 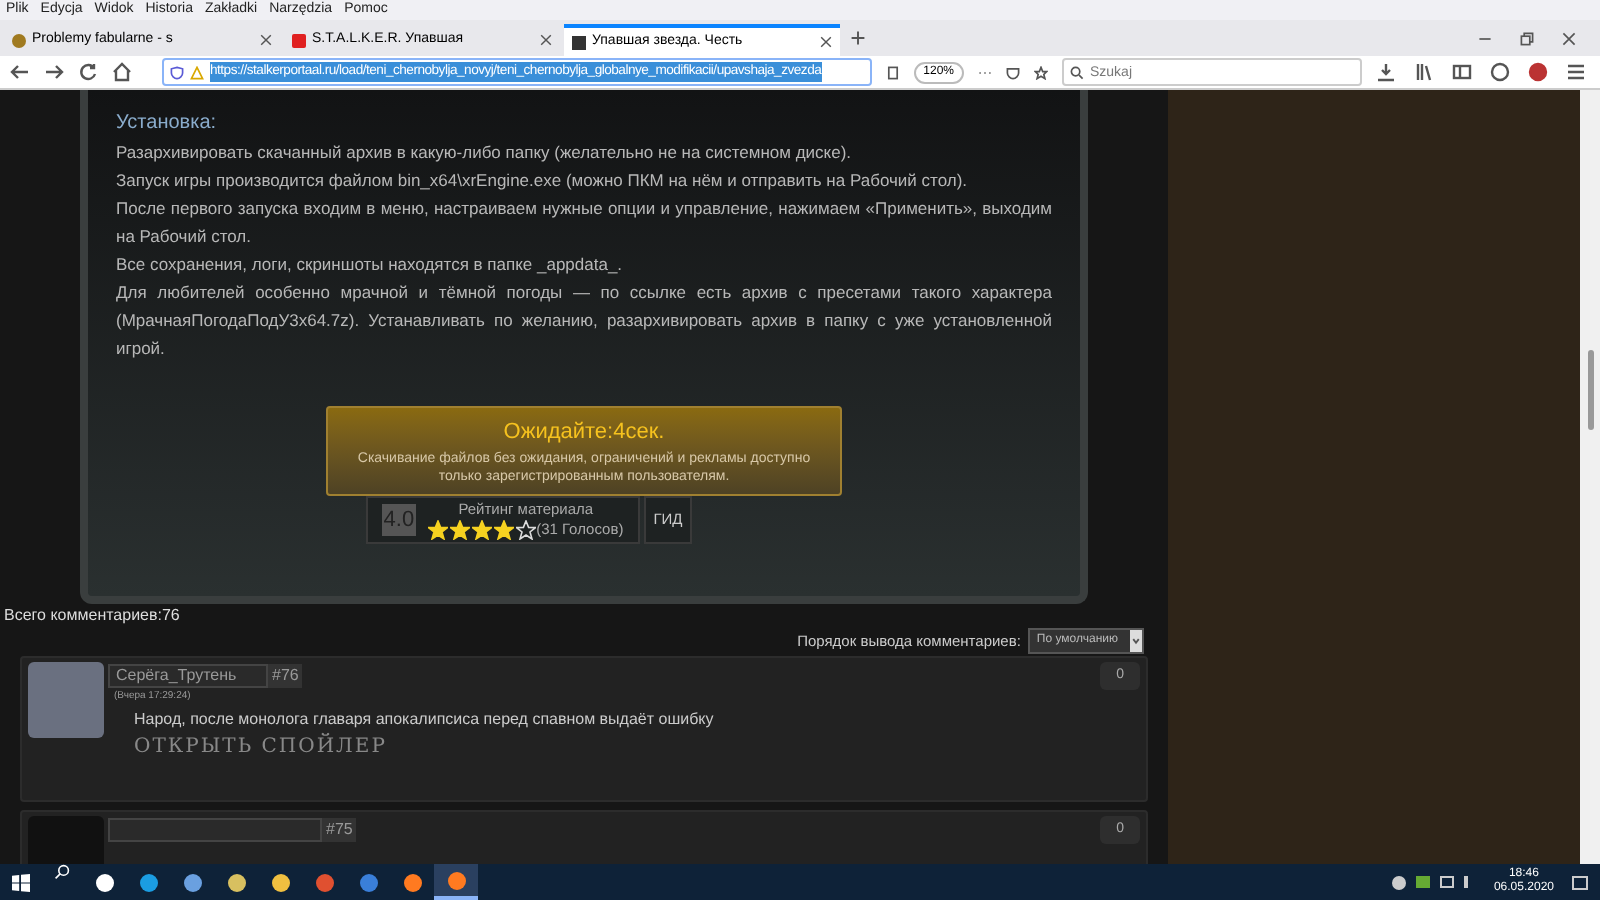 I want to click on start-icon, so click(x=21, y=882).